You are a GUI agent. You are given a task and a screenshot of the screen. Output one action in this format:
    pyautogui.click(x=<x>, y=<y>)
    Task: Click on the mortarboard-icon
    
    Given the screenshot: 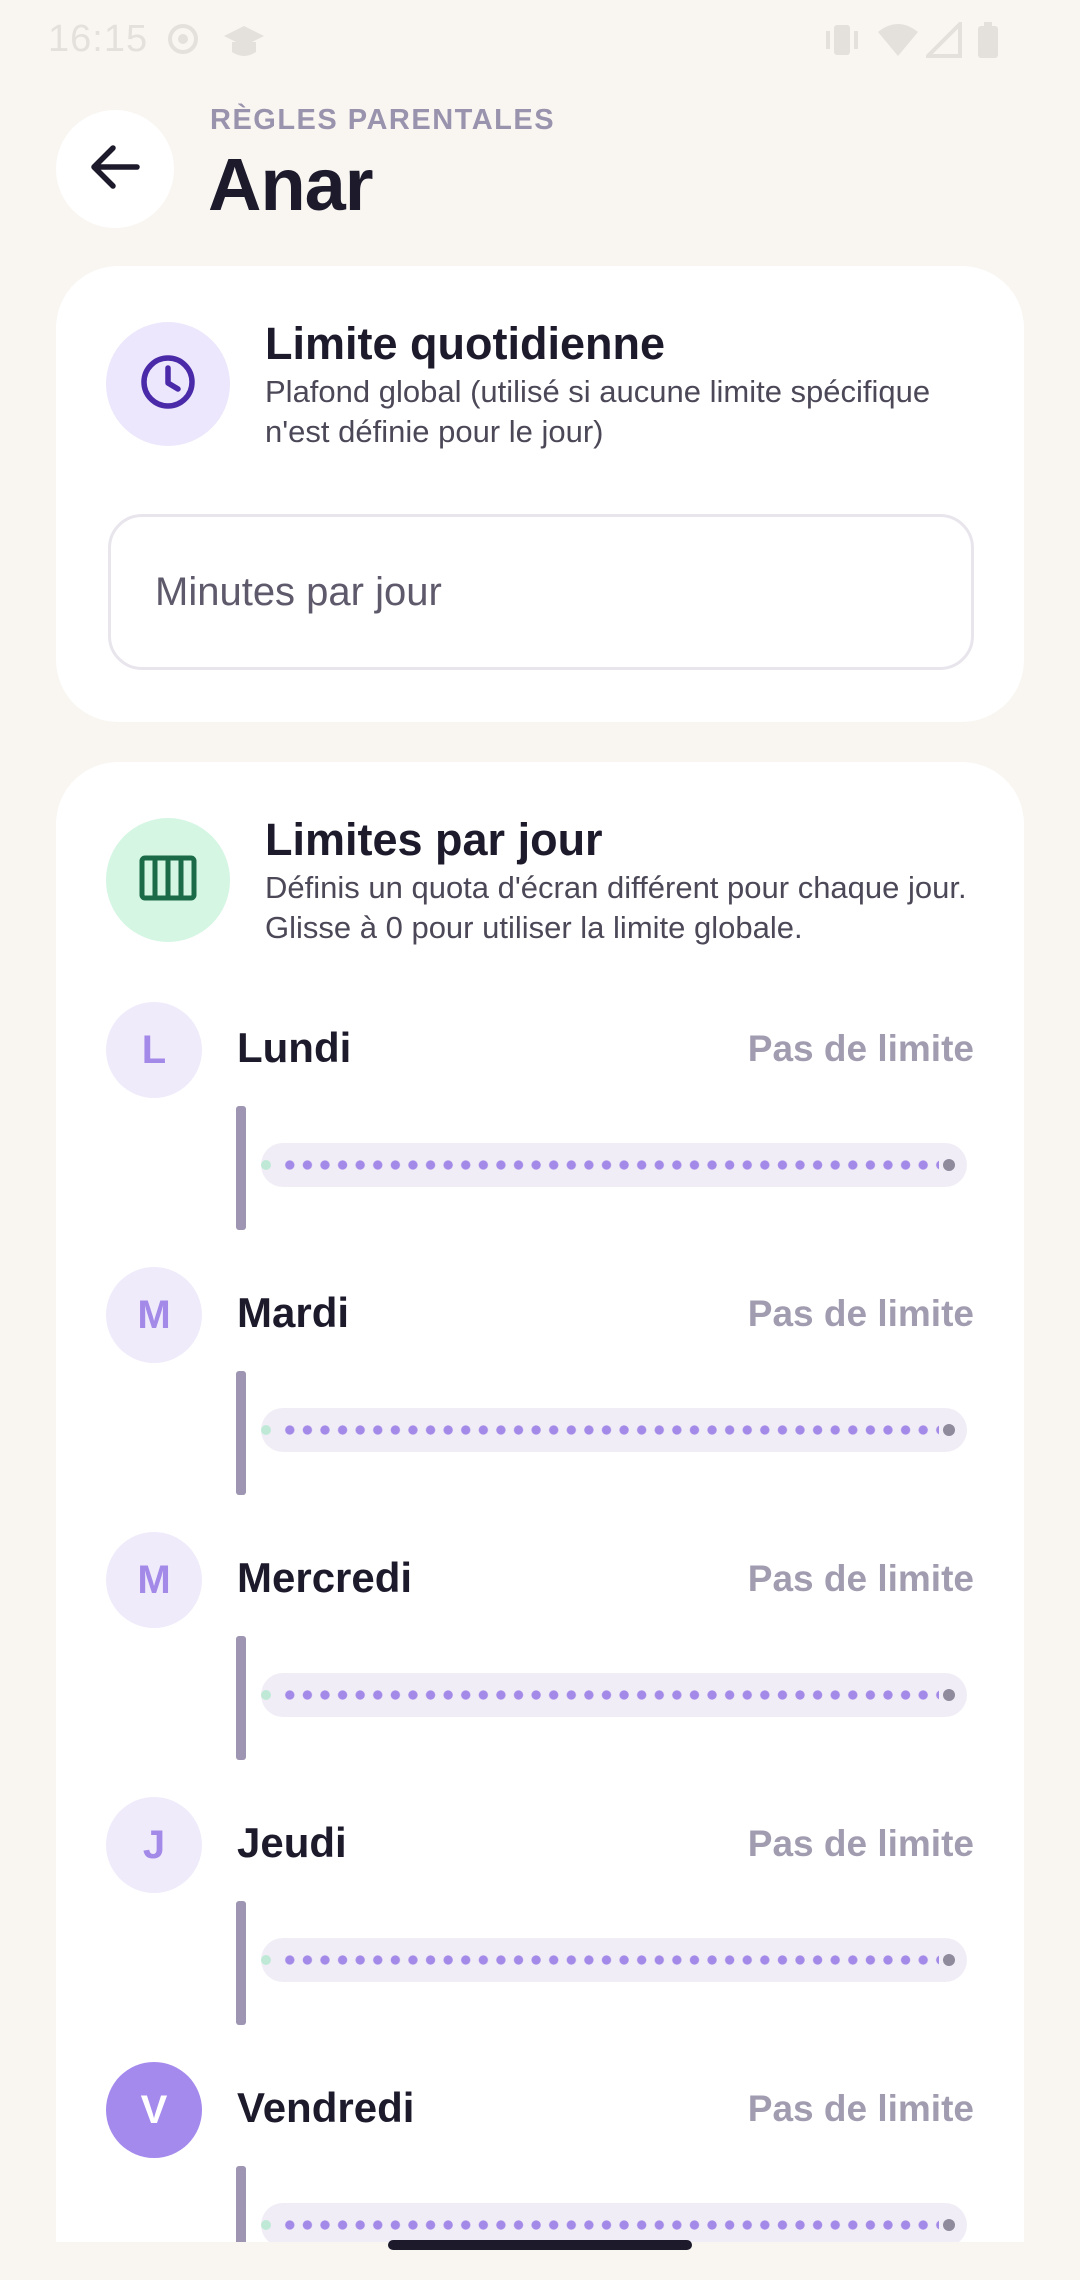 What is the action you would take?
    pyautogui.click(x=244, y=44)
    